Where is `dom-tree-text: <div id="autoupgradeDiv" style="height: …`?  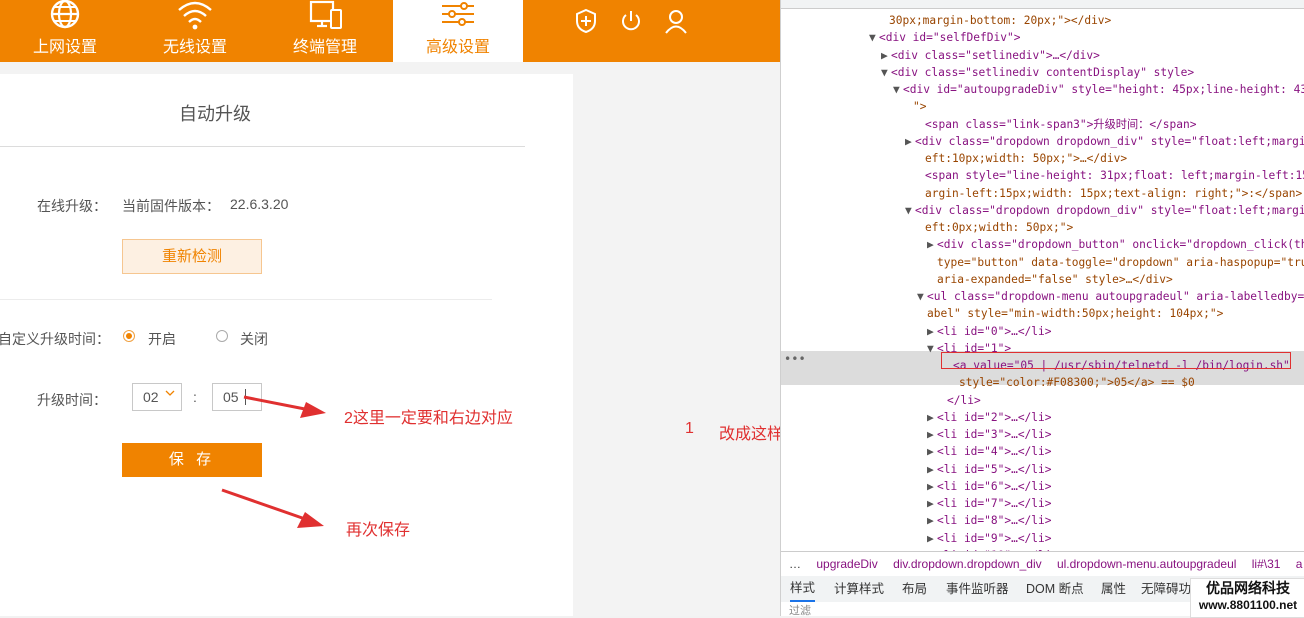 dom-tree-text: <div id="autoupgradeDiv" style="height: … is located at coordinates (1103, 89).